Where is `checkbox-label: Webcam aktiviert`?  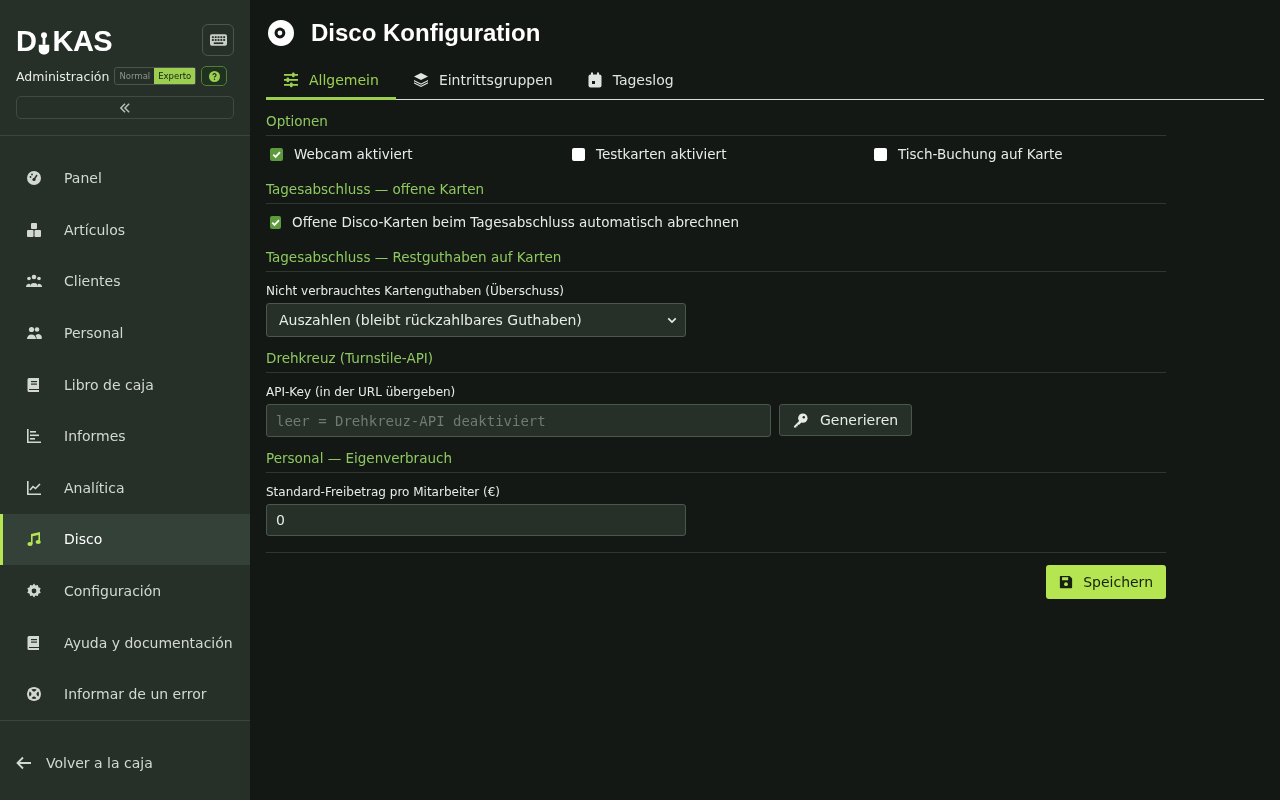 checkbox-label: Webcam aktiviert is located at coordinates (353, 154).